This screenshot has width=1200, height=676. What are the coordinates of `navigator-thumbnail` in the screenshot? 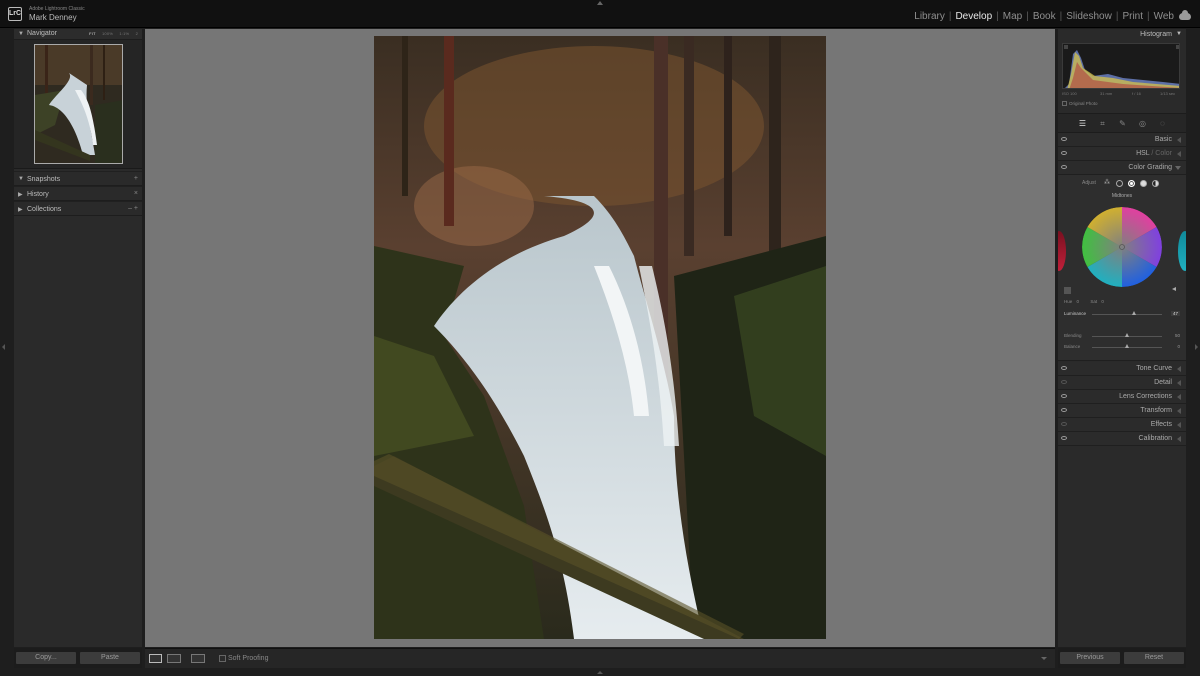 It's located at (78, 104).